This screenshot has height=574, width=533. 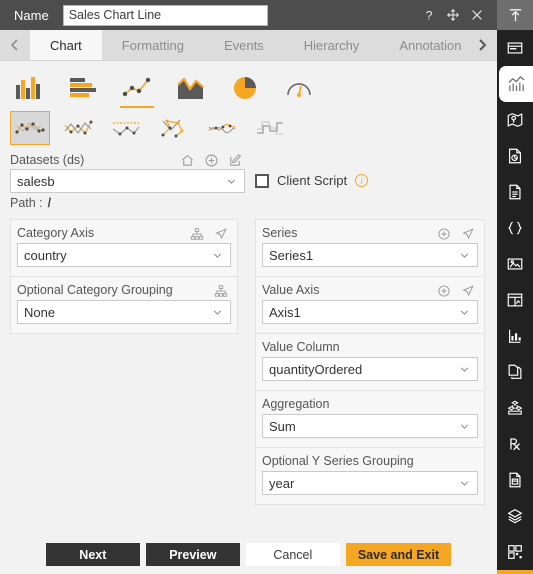 What do you see at coordinates (370, 312) in the screenshot?
I see `value-axis-select: Axis1` at bounding box center [370, 312].